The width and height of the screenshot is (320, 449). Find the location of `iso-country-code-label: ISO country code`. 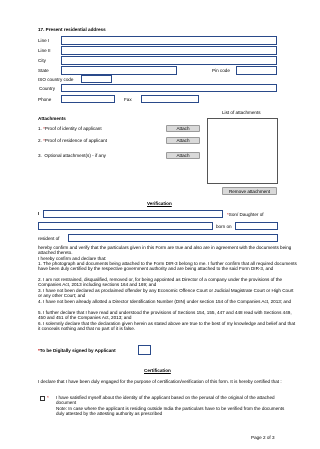

iso-country-code-label: ISO country code is located at coordinates (56, 79).